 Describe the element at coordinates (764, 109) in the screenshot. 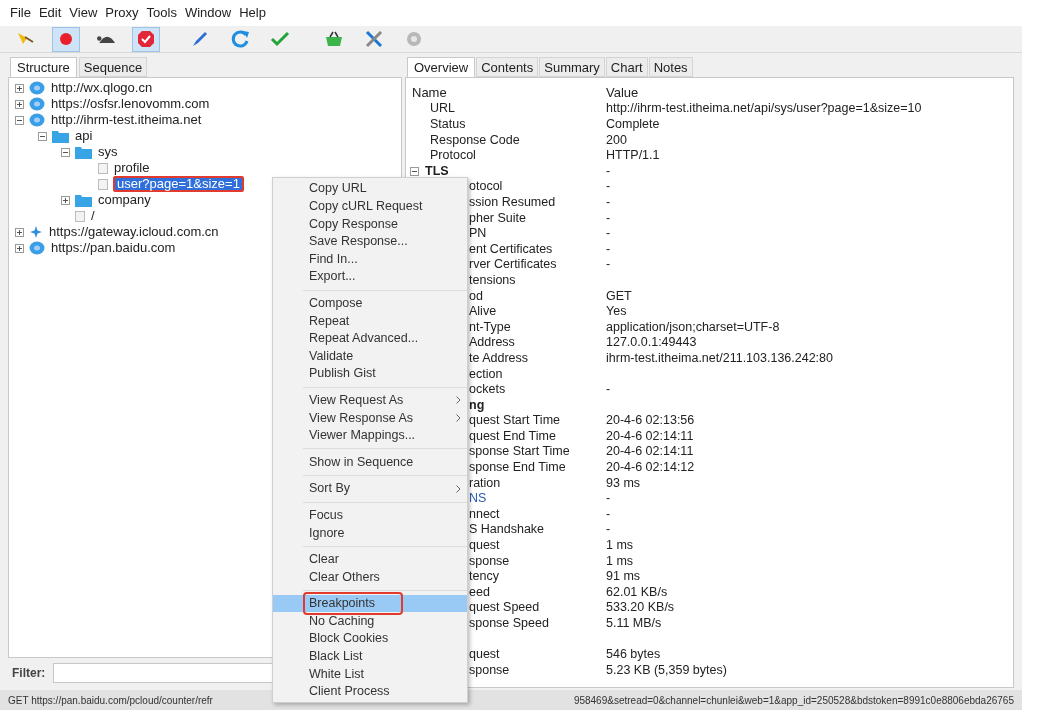

I see `row-value: http://ihrm-test.itheima.net/api/sys/user?page=1&size=10` at that location.